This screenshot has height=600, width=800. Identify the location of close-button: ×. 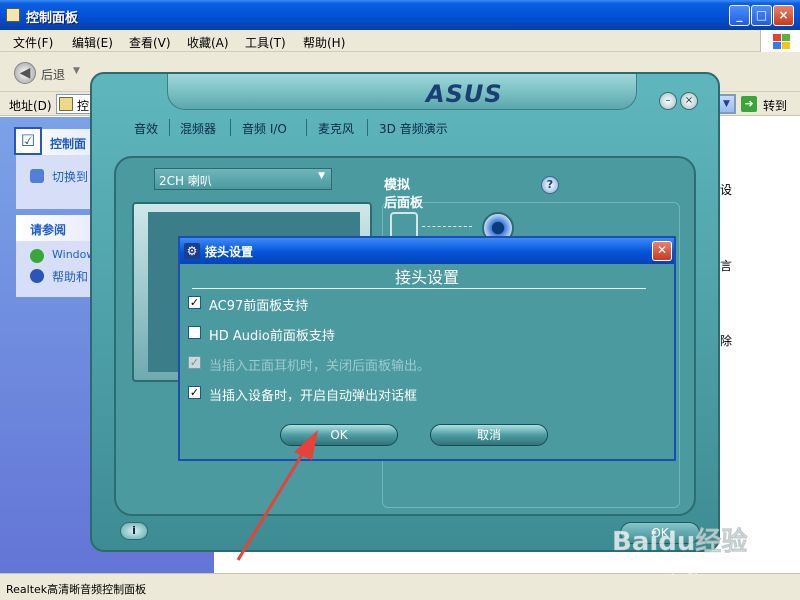
(783, 15).